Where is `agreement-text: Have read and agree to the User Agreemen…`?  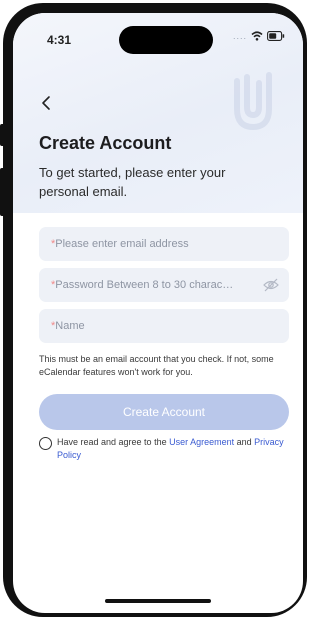 agreement-text: Have read and agree to the User Agreemen… is located at coordinates (175, 449).